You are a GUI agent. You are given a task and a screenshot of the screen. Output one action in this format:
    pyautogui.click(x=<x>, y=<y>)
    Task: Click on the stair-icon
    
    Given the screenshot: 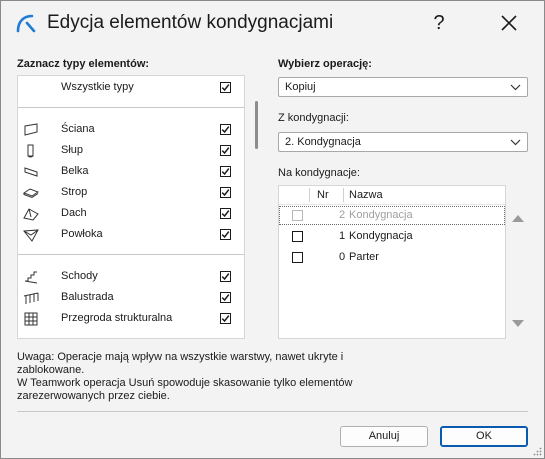 What is the action you would take?
    pyautogui.click(x=31, y=277)
    